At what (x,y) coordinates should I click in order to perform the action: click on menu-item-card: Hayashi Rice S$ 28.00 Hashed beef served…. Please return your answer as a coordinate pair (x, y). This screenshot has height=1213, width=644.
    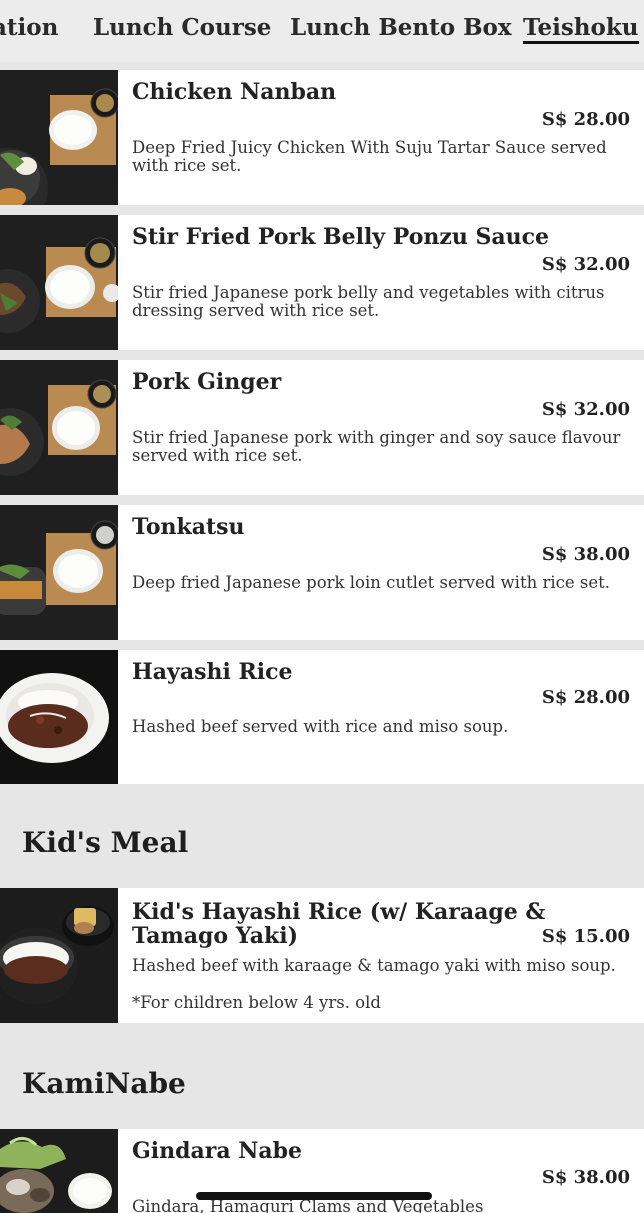
    Looking at the image, I should click on (322, 717).